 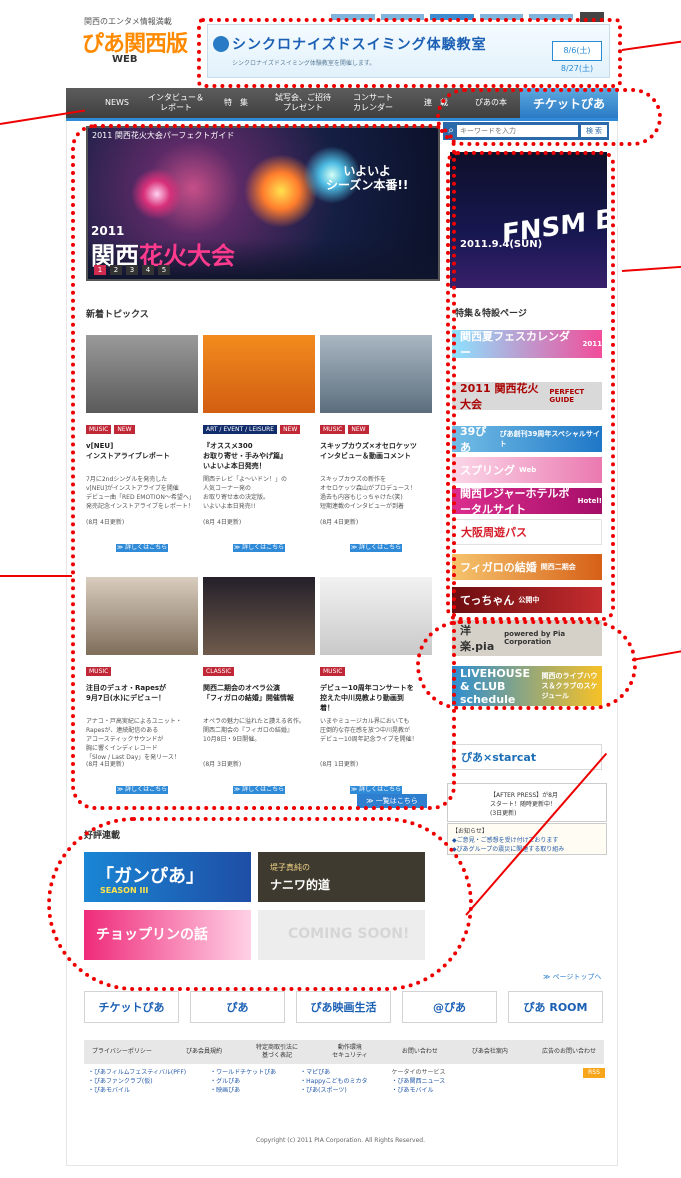 I want to click on nav-interview: インタビュー＆ レポート, so click(x=176, y=103).